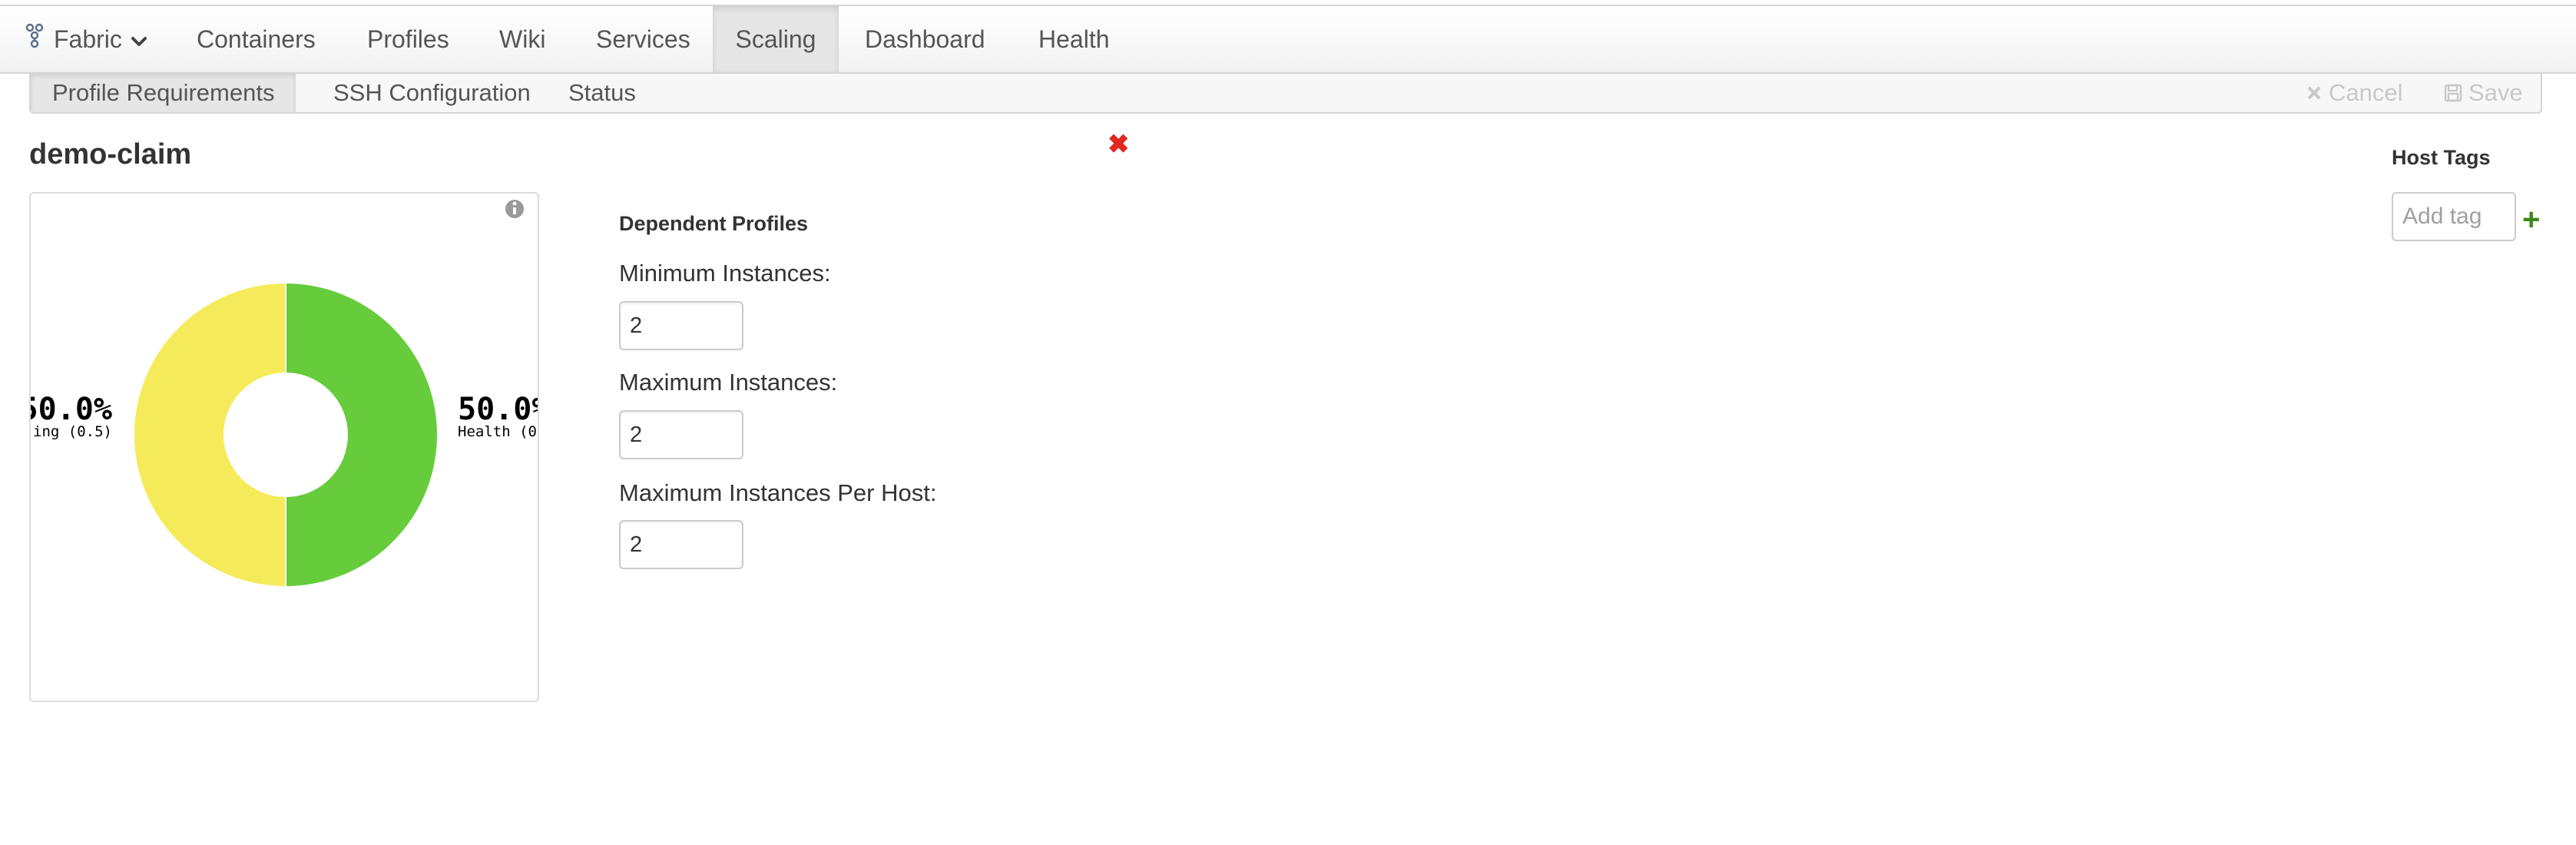 The height and width of the screenshot is (845, 2576). Describe the element at coordinates (2453, 93) in the screenshot. I see `floppy-disk-icon` at that location.